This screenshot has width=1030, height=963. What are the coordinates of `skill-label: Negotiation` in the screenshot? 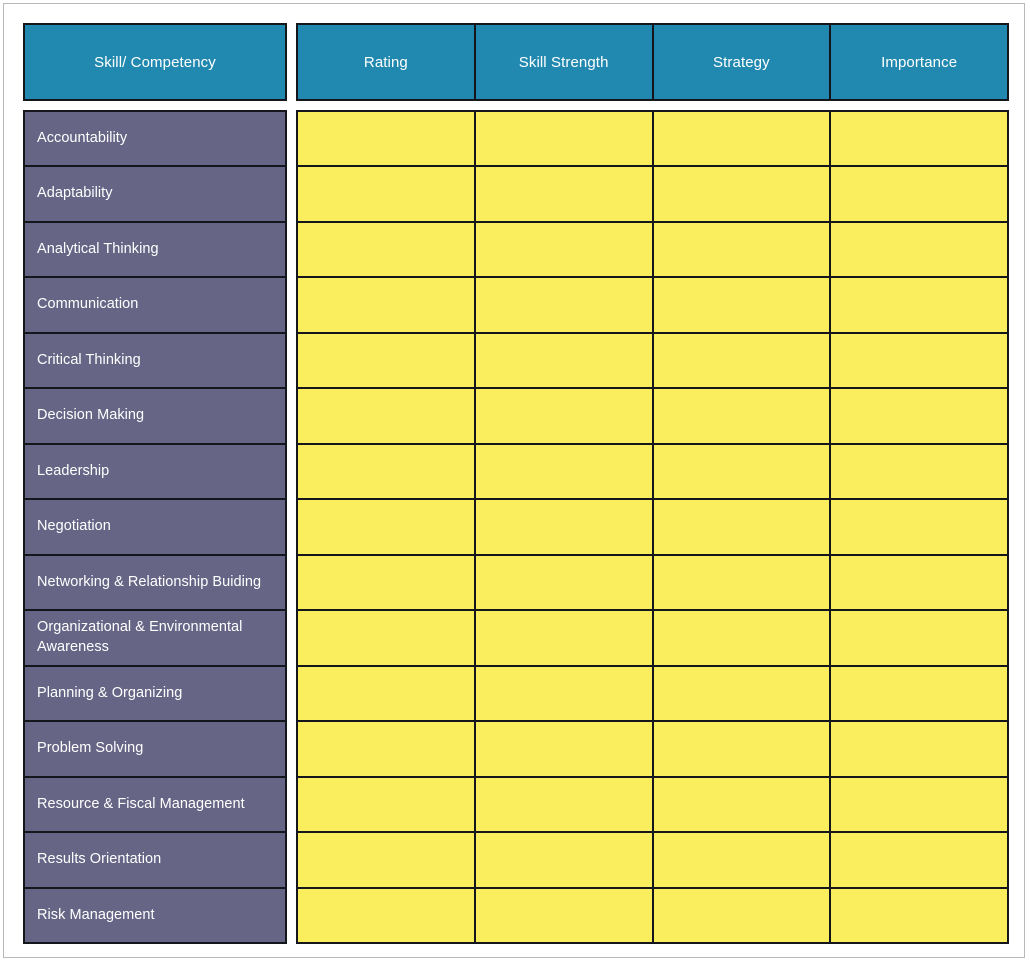 It's located at (155, 528).